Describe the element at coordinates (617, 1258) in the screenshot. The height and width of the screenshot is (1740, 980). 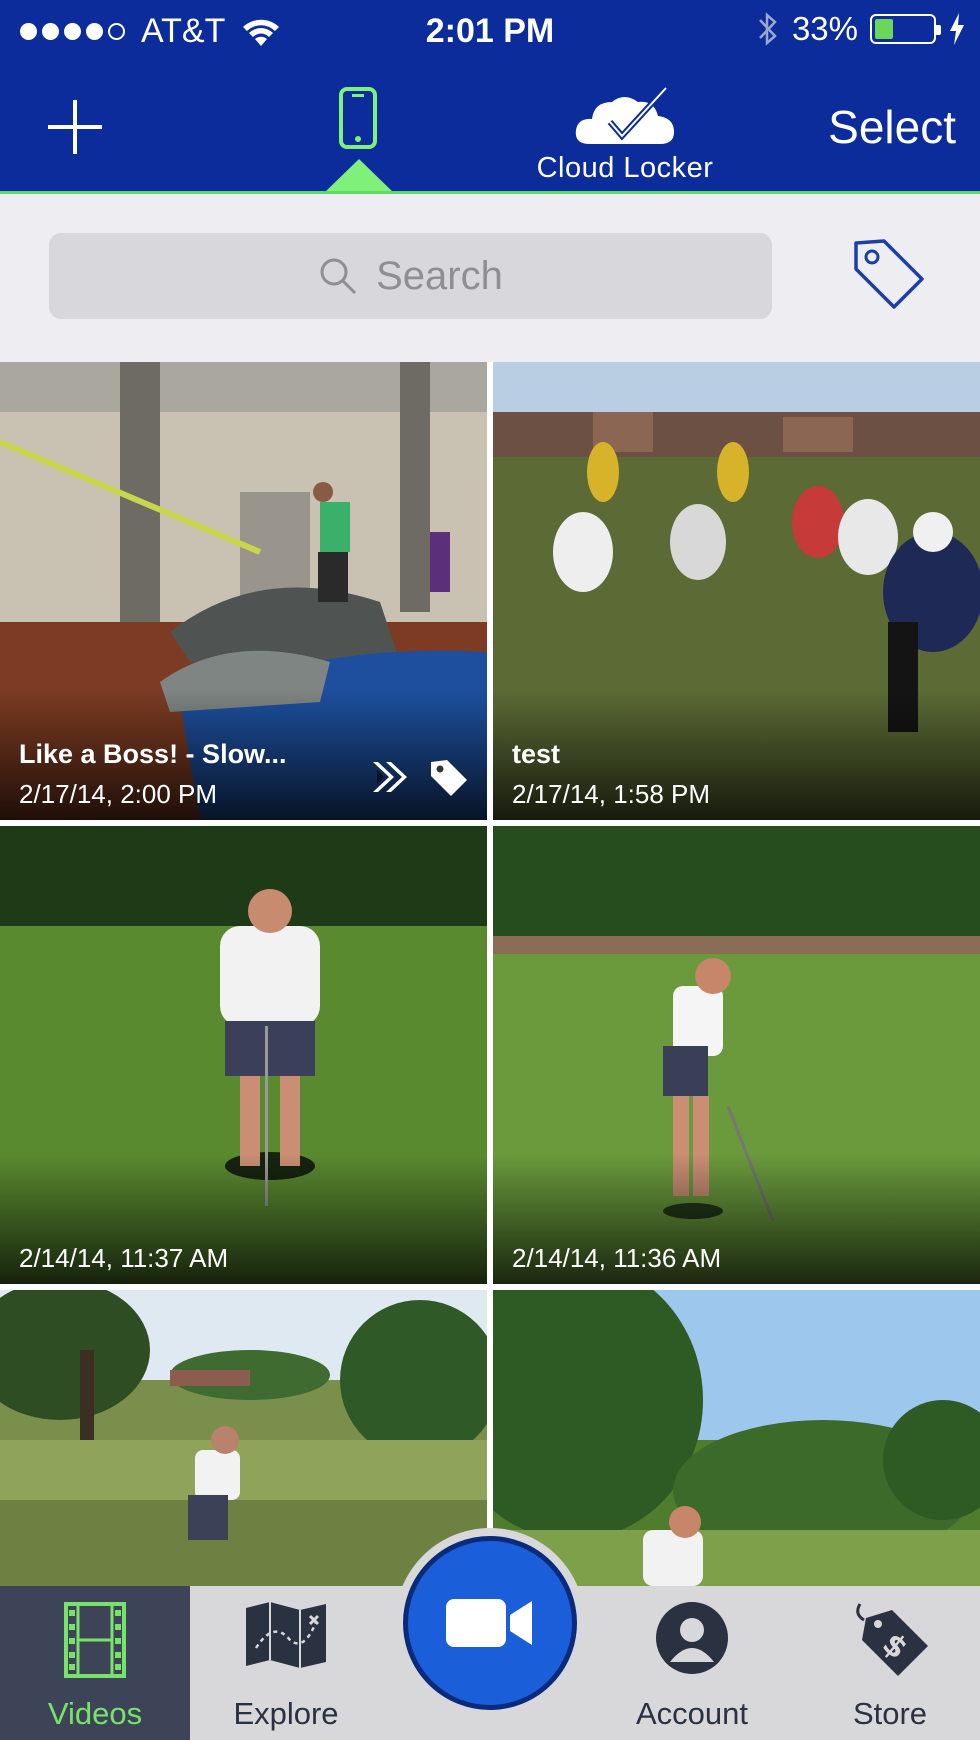
I see `video-date: 2/14/14, 11:36 AM` at that location.